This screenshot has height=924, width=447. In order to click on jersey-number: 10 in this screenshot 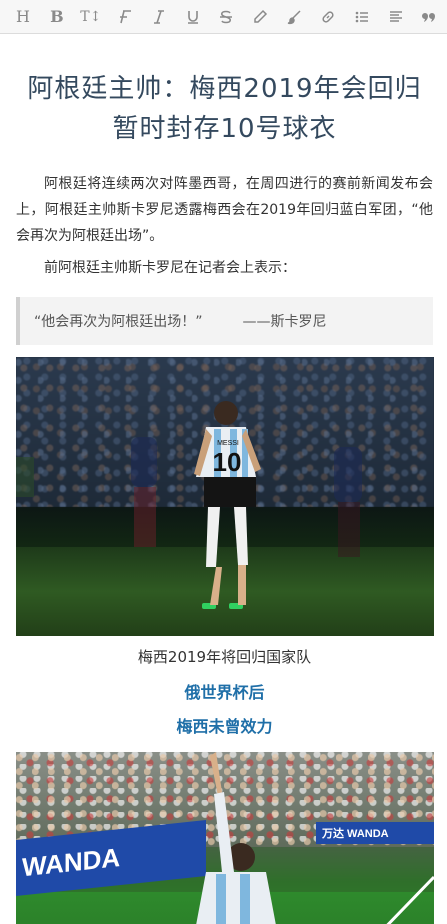, I will do `click(227, 462)`.